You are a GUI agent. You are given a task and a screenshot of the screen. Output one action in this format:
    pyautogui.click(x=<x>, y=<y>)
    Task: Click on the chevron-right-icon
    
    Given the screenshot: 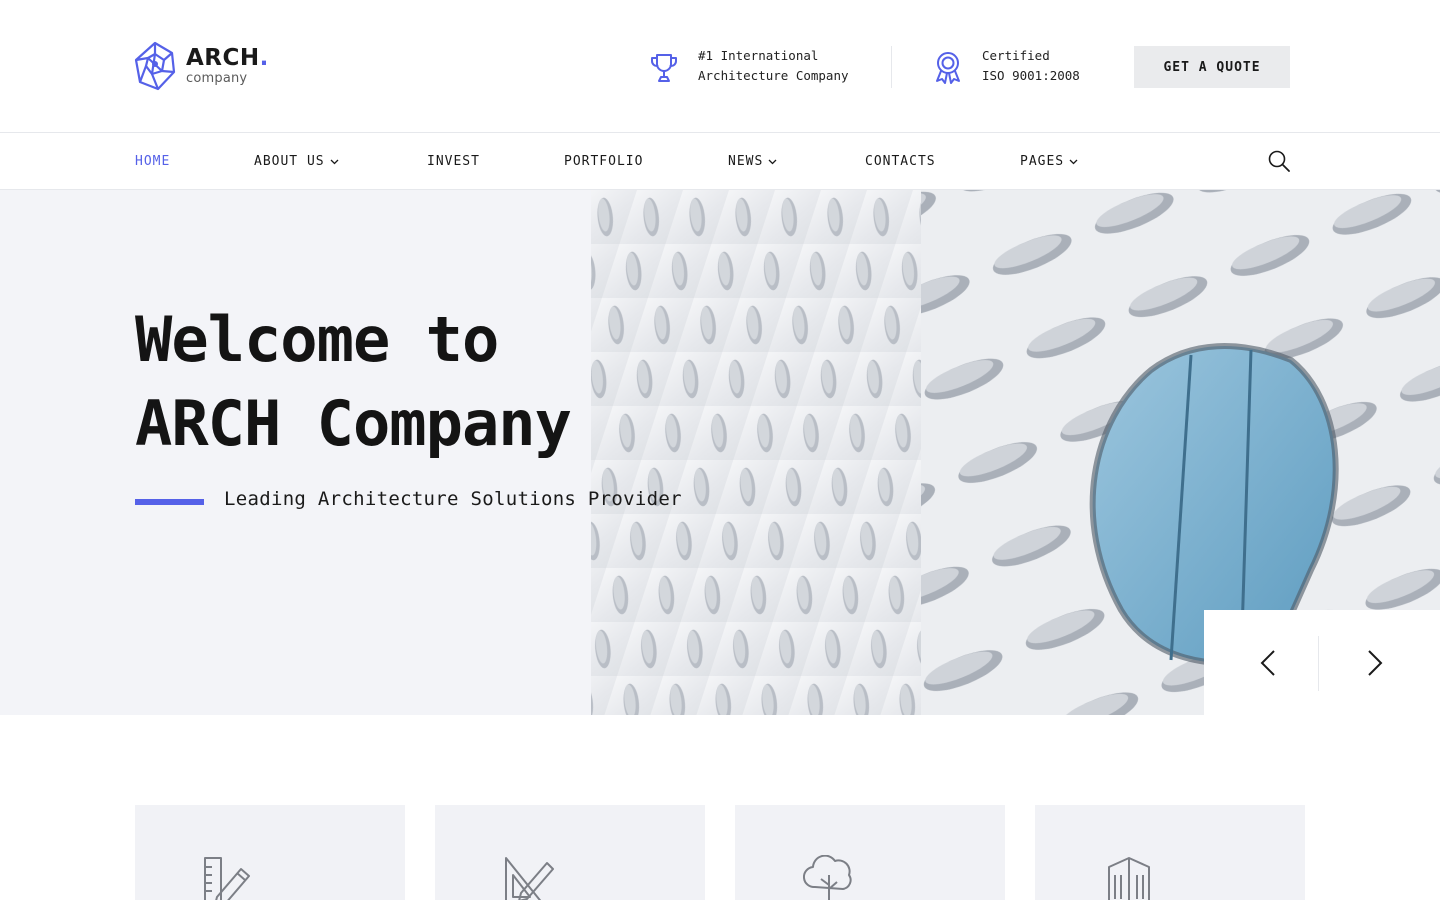 What is the action you would take?
    pyautogui.click(x=1374, y=663)
    